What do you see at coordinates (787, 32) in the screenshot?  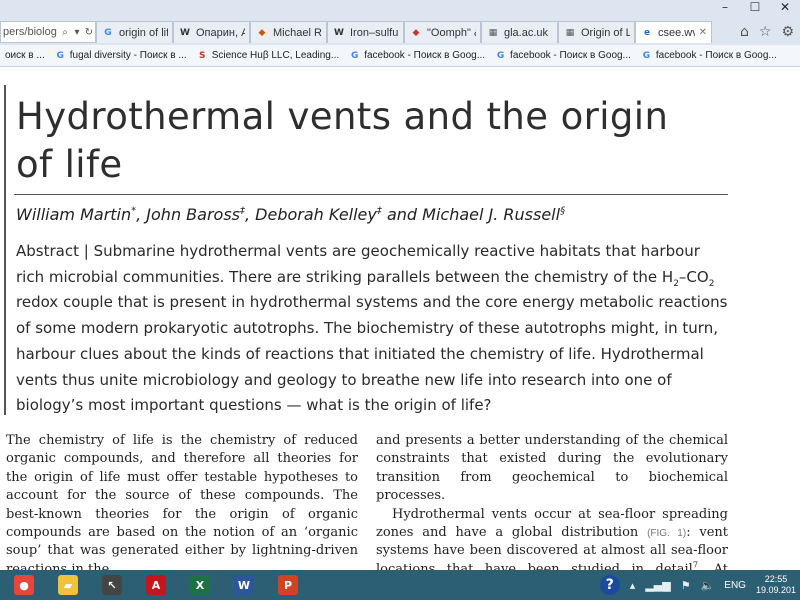 I see `gear-icon: ⚙` at bounding box center [787, 32].